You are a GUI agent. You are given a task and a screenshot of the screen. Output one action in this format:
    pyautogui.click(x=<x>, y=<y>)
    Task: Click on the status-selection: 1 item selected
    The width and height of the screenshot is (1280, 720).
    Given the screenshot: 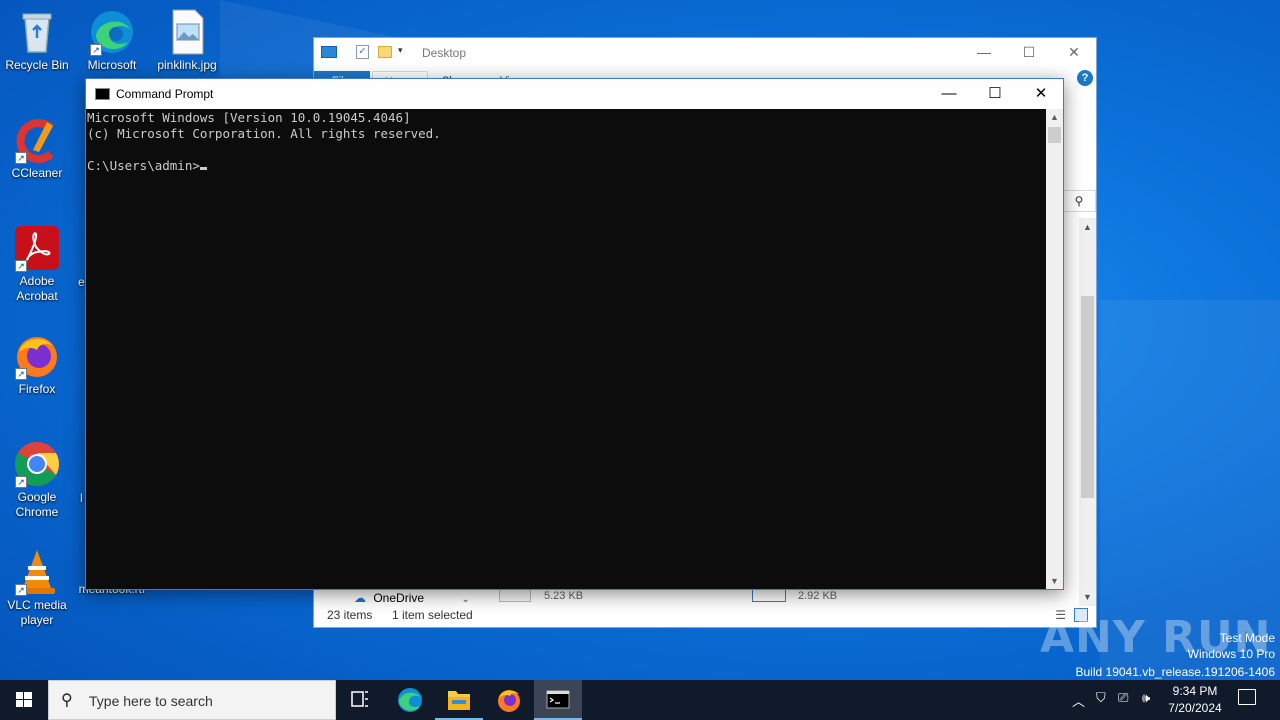 What is the action you would take?
    pyautogui.click(x=432, y=615)
    